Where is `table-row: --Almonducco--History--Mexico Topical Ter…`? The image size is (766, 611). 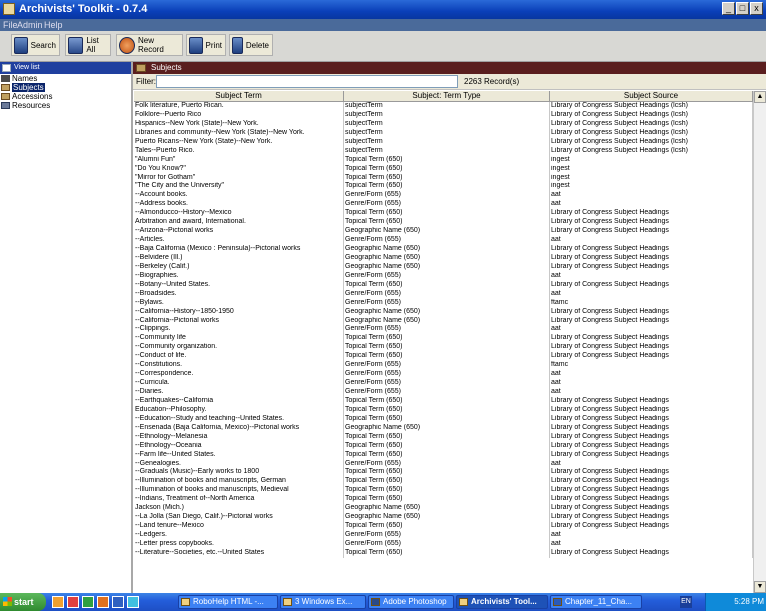
table-row: --Almonducco--History--Mexico Topical Ter… is located at coordinates (443, 214).